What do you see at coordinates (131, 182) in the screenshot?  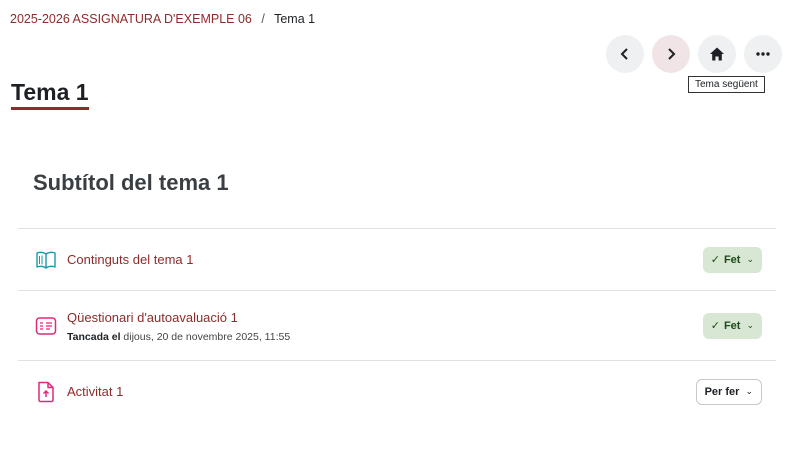 I see `section-title: Subtítol del tema 1` at bounding box center [131, 182].